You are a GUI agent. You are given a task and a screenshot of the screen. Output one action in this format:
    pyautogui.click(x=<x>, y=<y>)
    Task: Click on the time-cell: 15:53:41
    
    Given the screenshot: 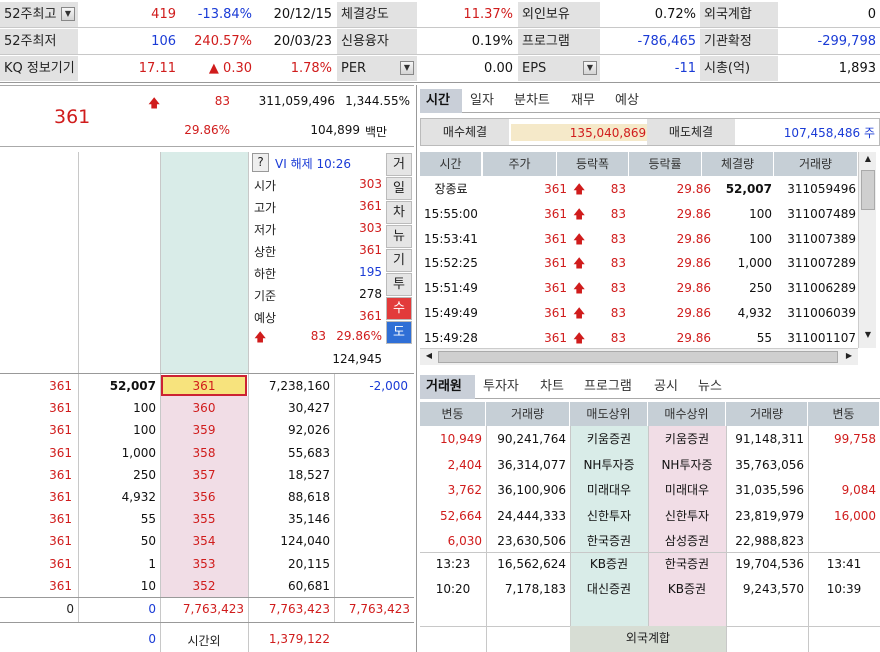 What is the action you would take?
    pyautogui.click(x=451, y=240)
    